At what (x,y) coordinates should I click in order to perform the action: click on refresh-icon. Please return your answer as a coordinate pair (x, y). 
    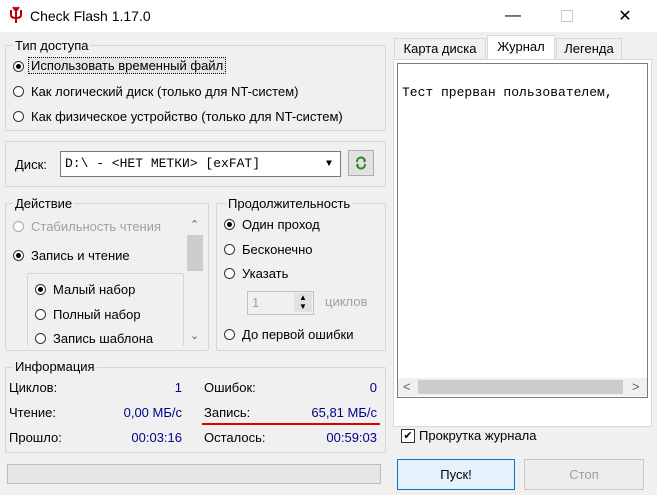
    Looking at the image, I should click on (361, 163).